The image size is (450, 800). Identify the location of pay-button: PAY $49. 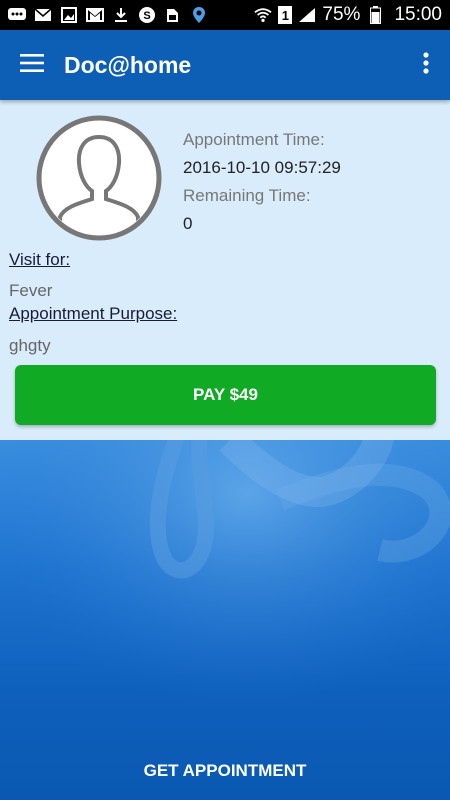
(225, 395).